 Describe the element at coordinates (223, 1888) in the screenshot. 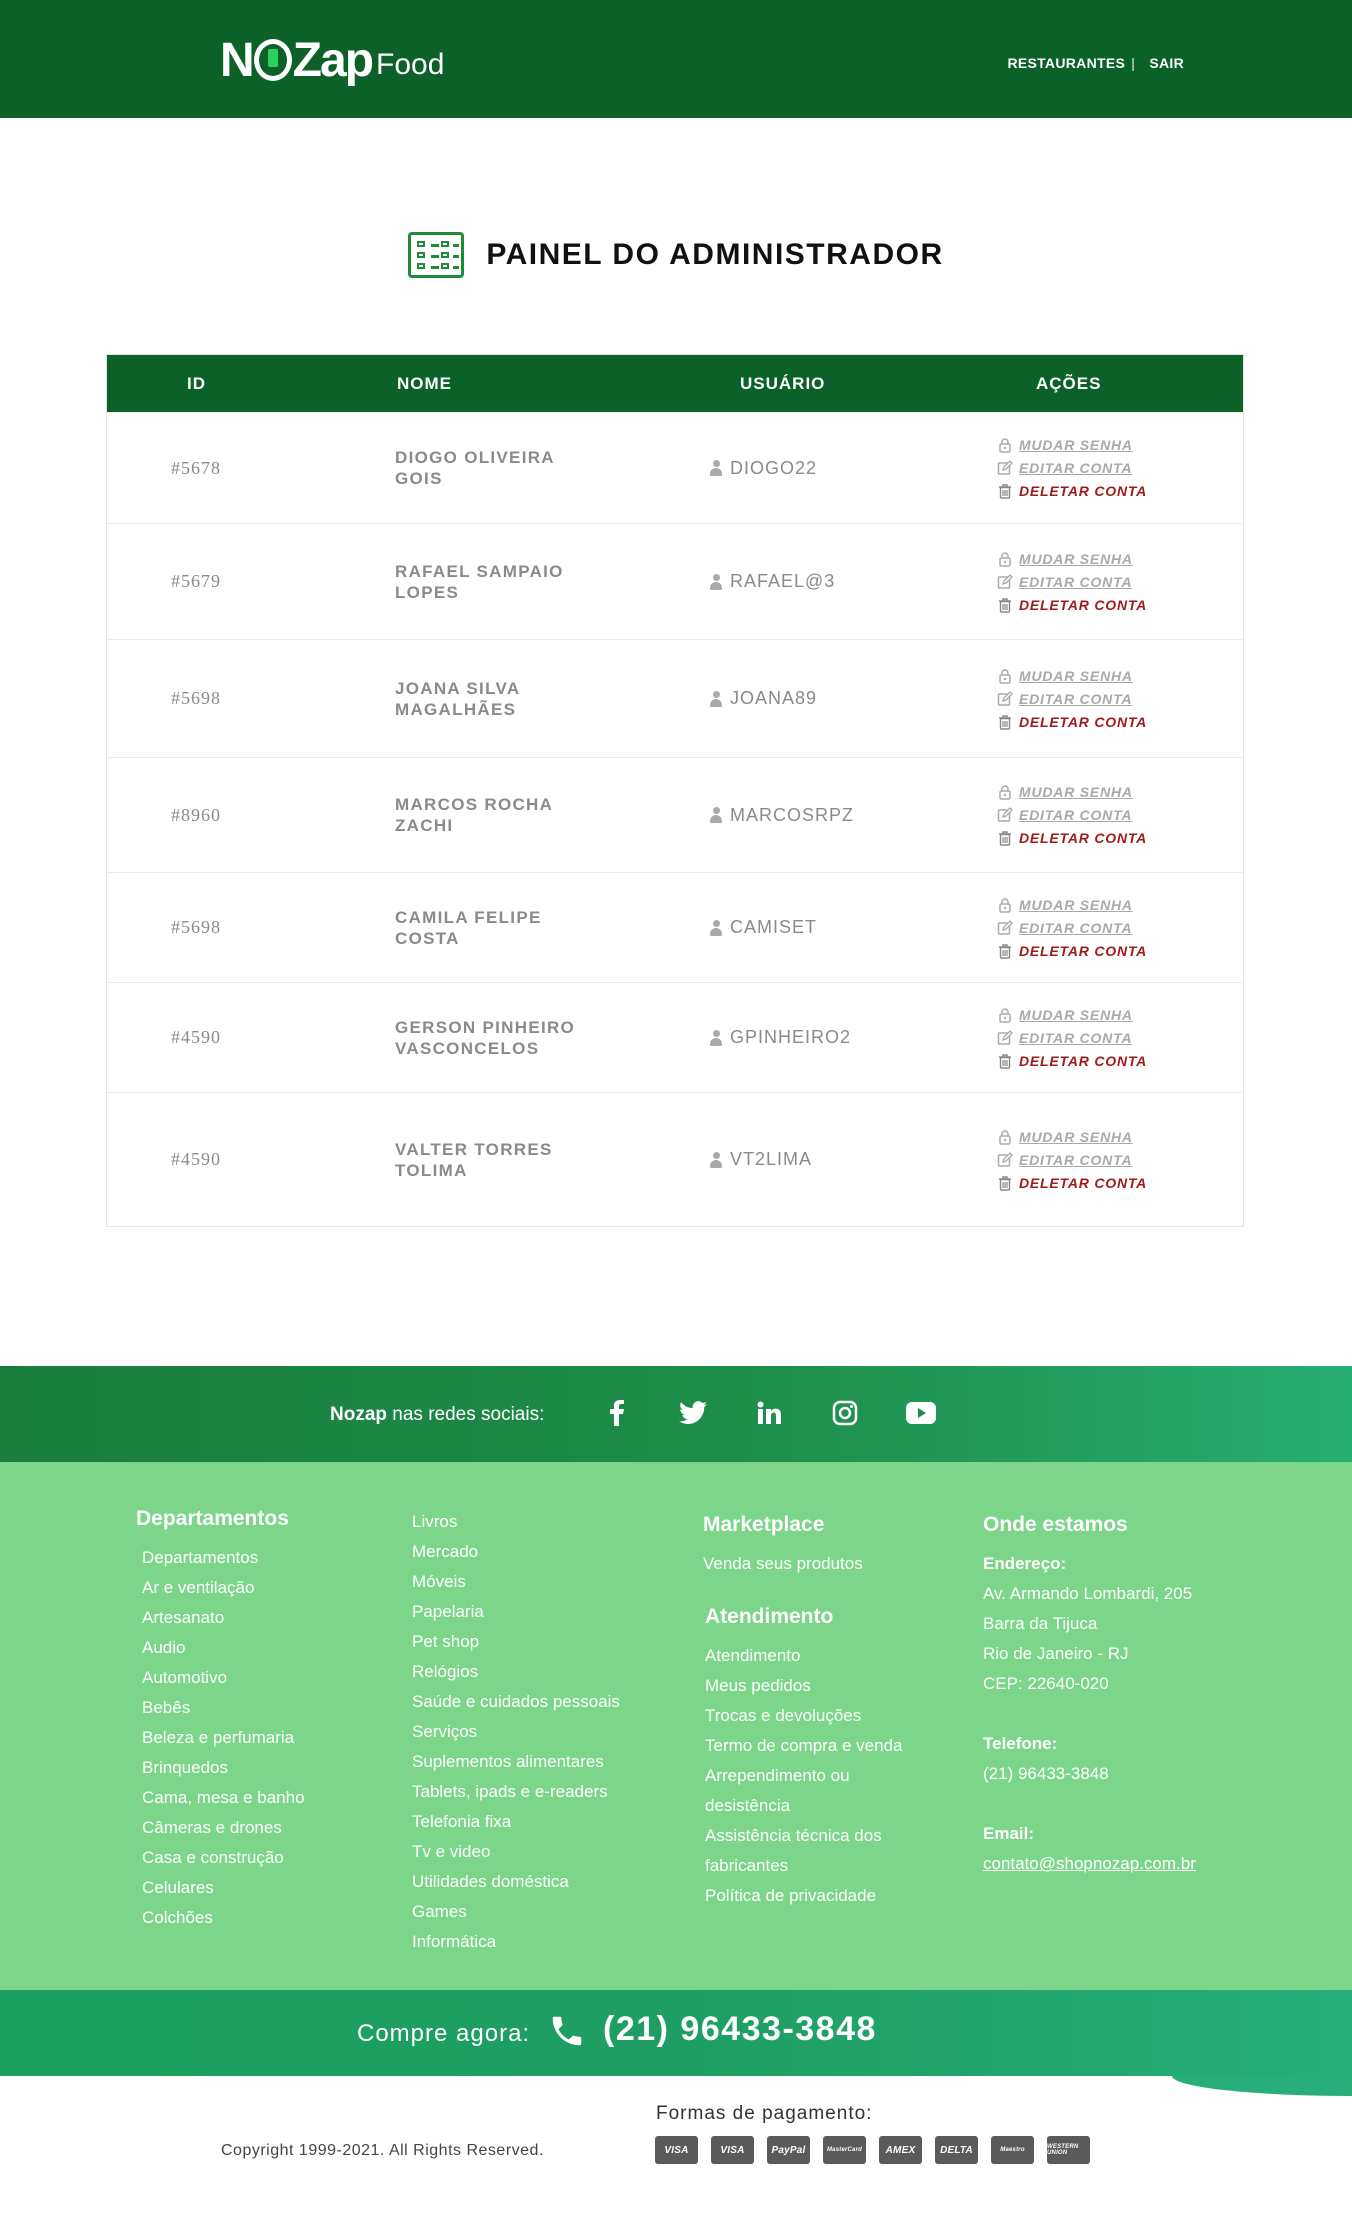

I see `footer-link: Celulares` at that location.